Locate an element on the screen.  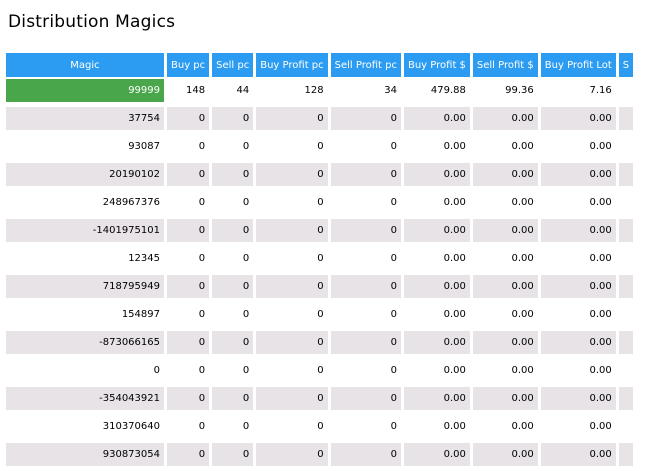
table-row: 20190102 0 0 0 0 0.00 0.00 0.00 is located at coordinates (320, 175).